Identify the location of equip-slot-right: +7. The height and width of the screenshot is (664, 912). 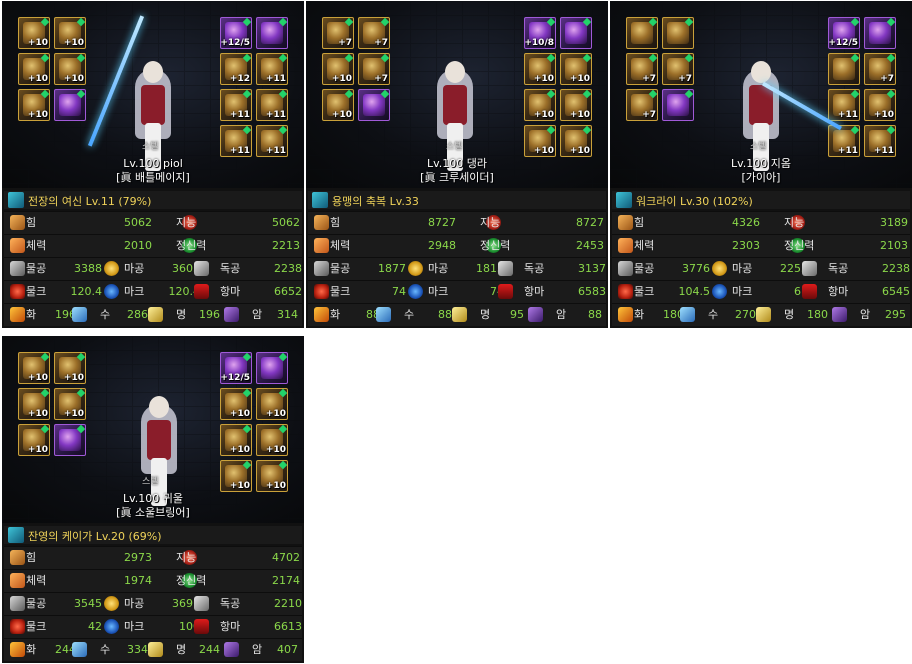
(880, 69).